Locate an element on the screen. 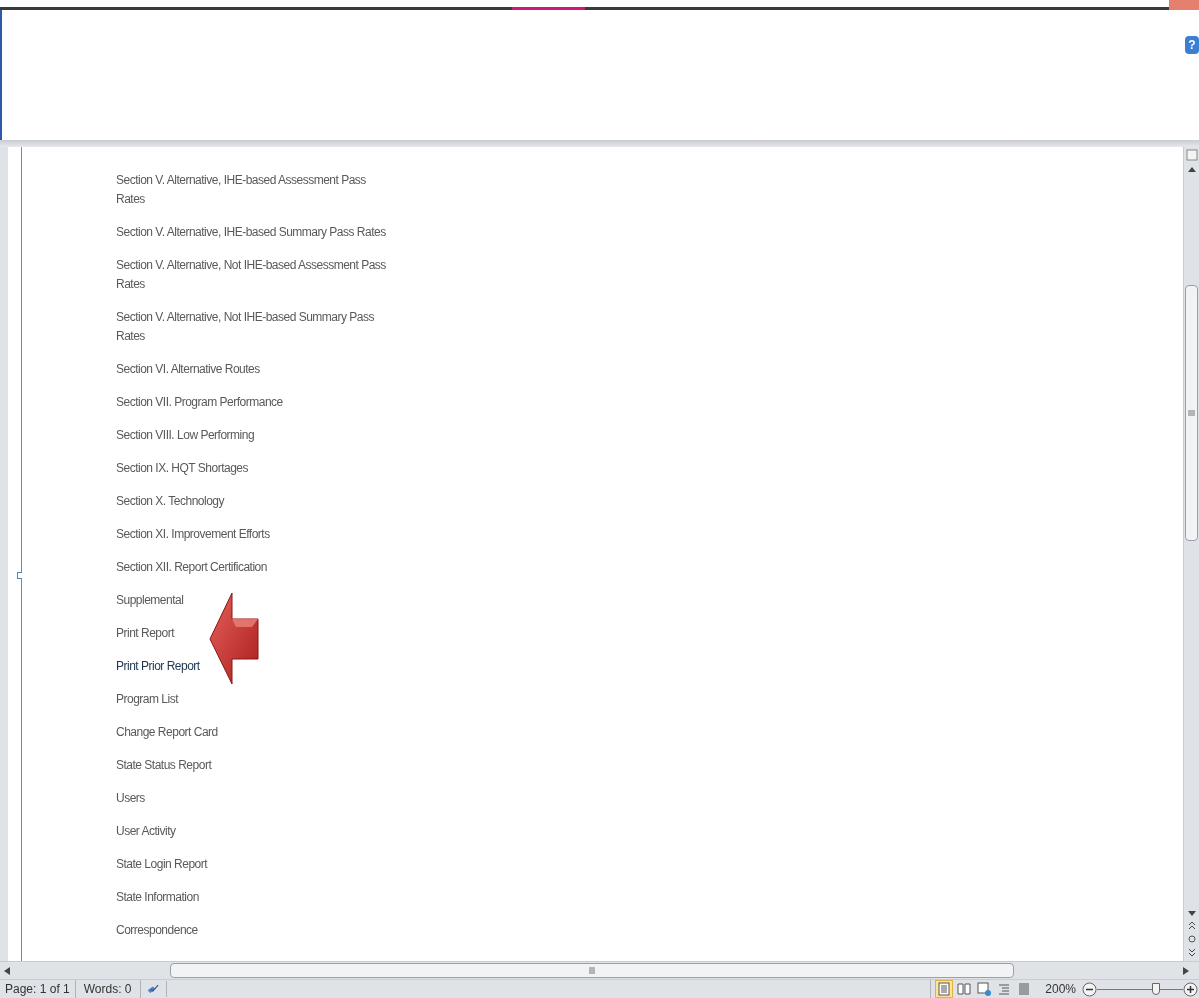 This screenshot has width=1199, height=998. arrow-icon is located at coordinates (234, 638).